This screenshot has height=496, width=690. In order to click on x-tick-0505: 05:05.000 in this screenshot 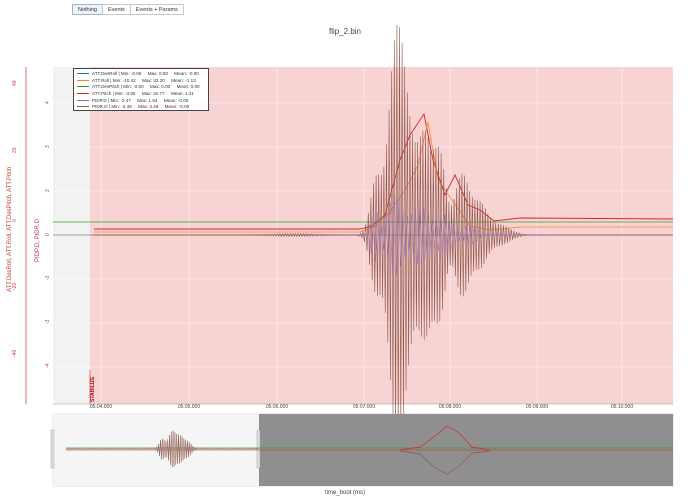, I will do `click(189, 407)`.